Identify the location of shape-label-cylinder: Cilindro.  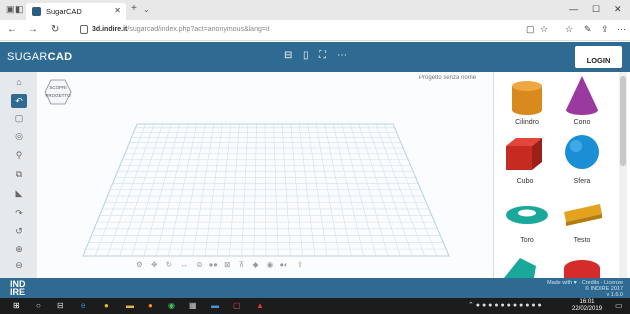
(527, 122).